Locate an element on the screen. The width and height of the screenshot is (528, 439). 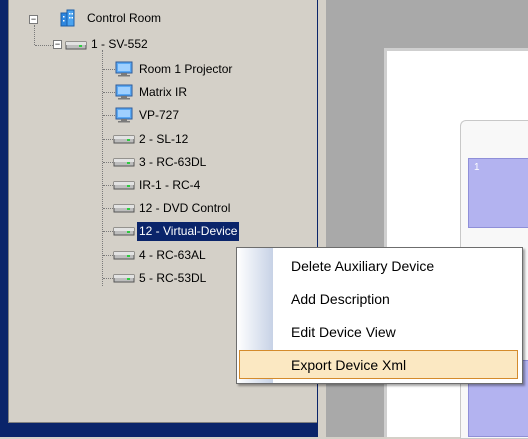
menu-item-delete-auxiliary-device: Delete Auxiliary Device is located at coordinates (378, 266).